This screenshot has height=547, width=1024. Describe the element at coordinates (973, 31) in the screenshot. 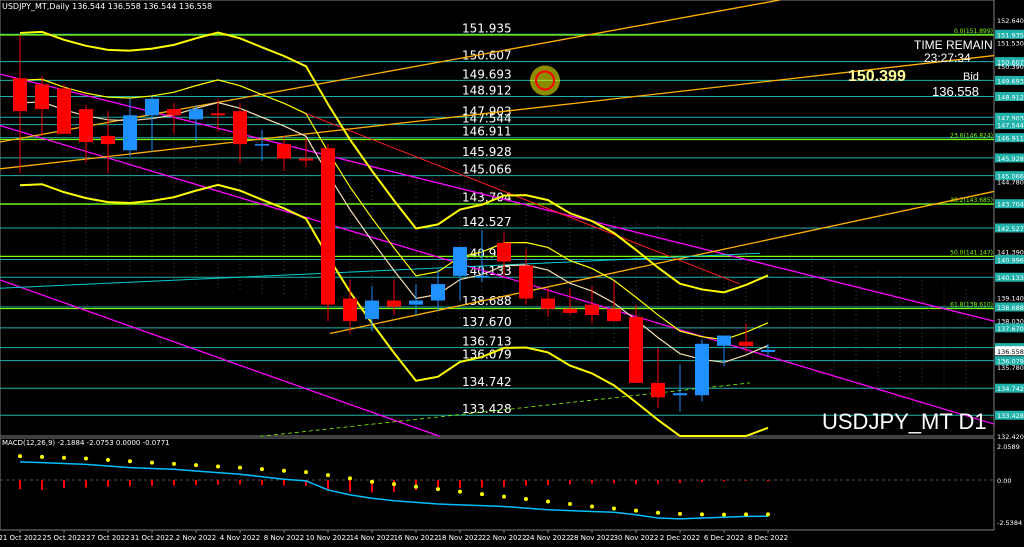

I see `fib-label: 0.0(151.899)` at that location.